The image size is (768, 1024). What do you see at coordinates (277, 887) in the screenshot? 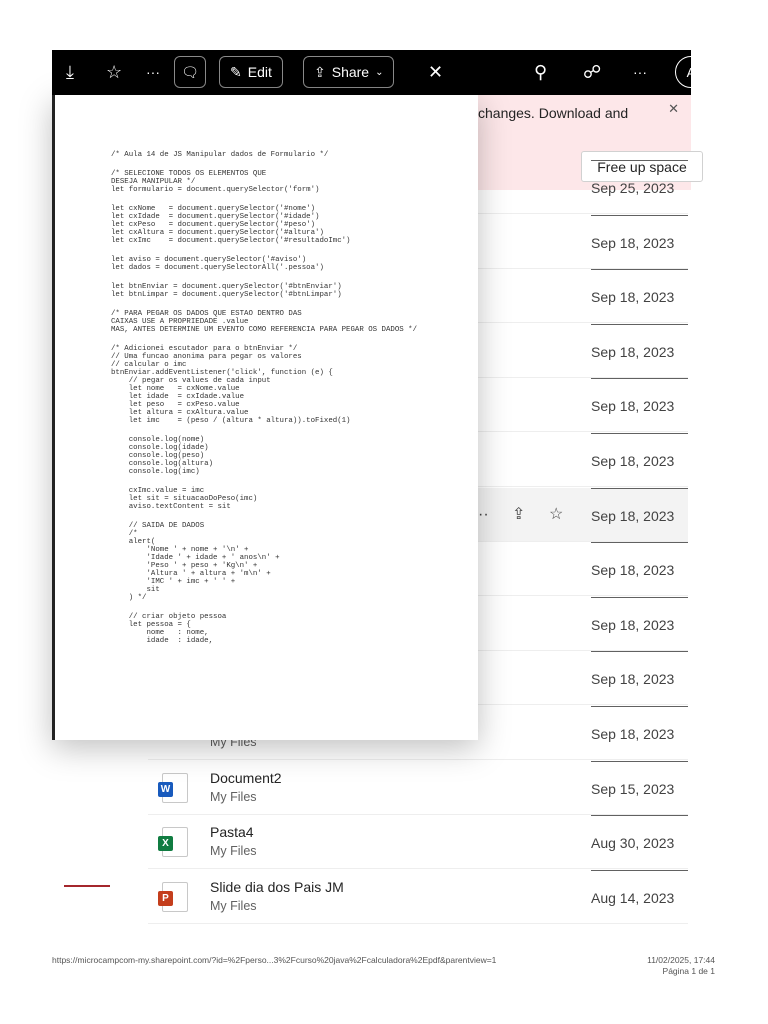
I see `file-name: Slide dia dos Pais JM` at bounding box center [277, 887].